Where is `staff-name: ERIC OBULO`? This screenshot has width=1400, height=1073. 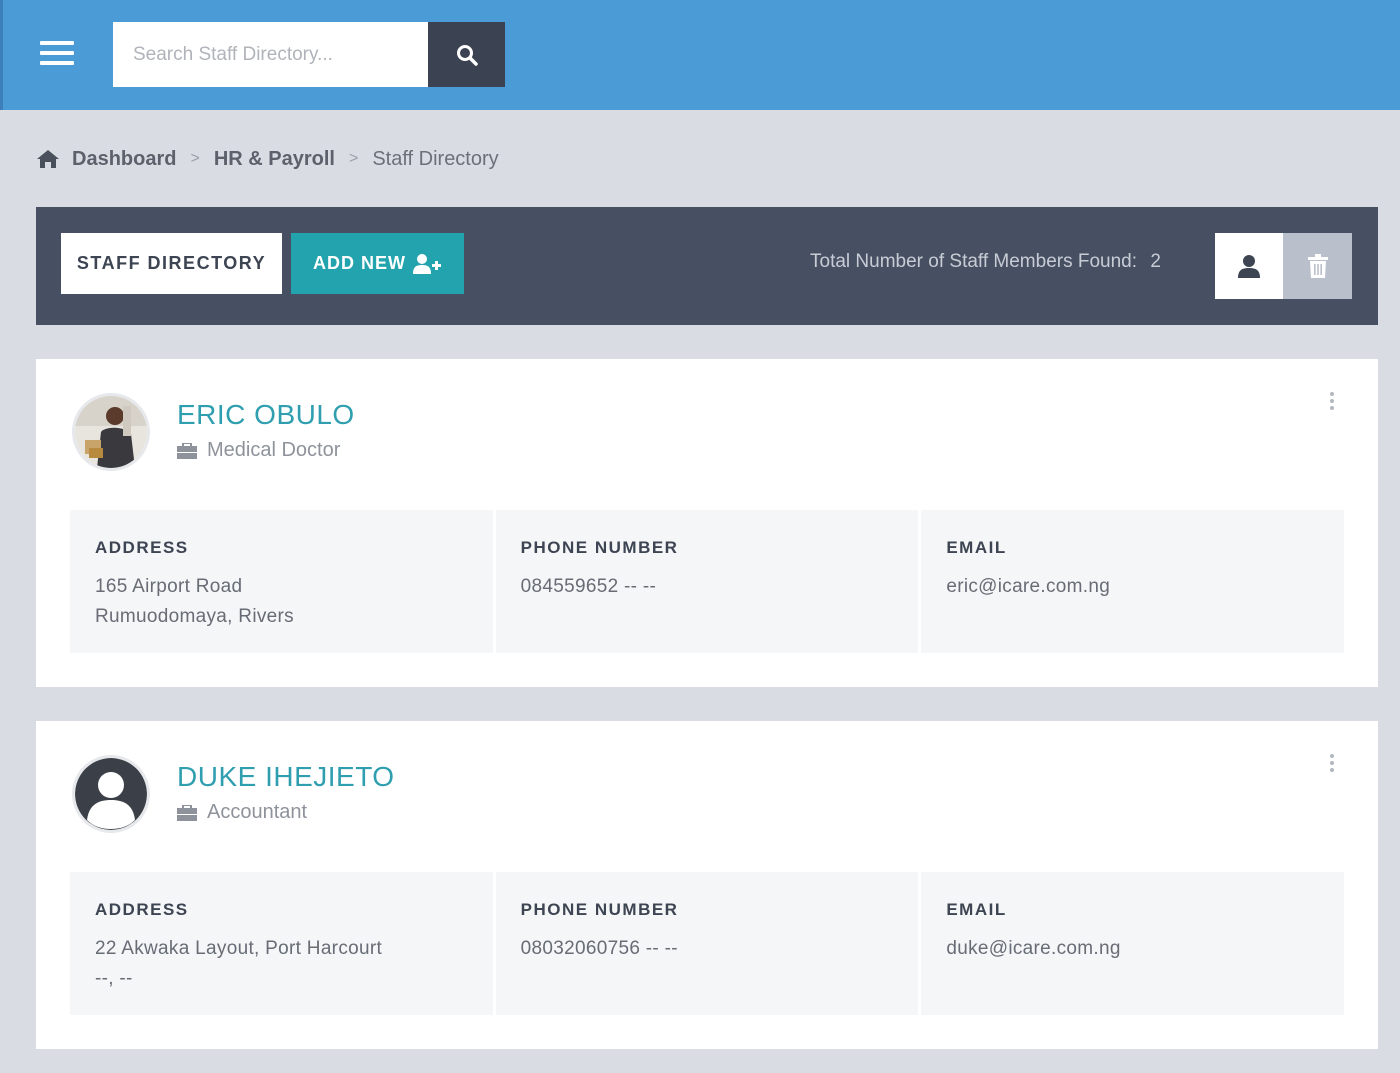
staff-name: ERIC OBULO is located at coordinates (266, 415).